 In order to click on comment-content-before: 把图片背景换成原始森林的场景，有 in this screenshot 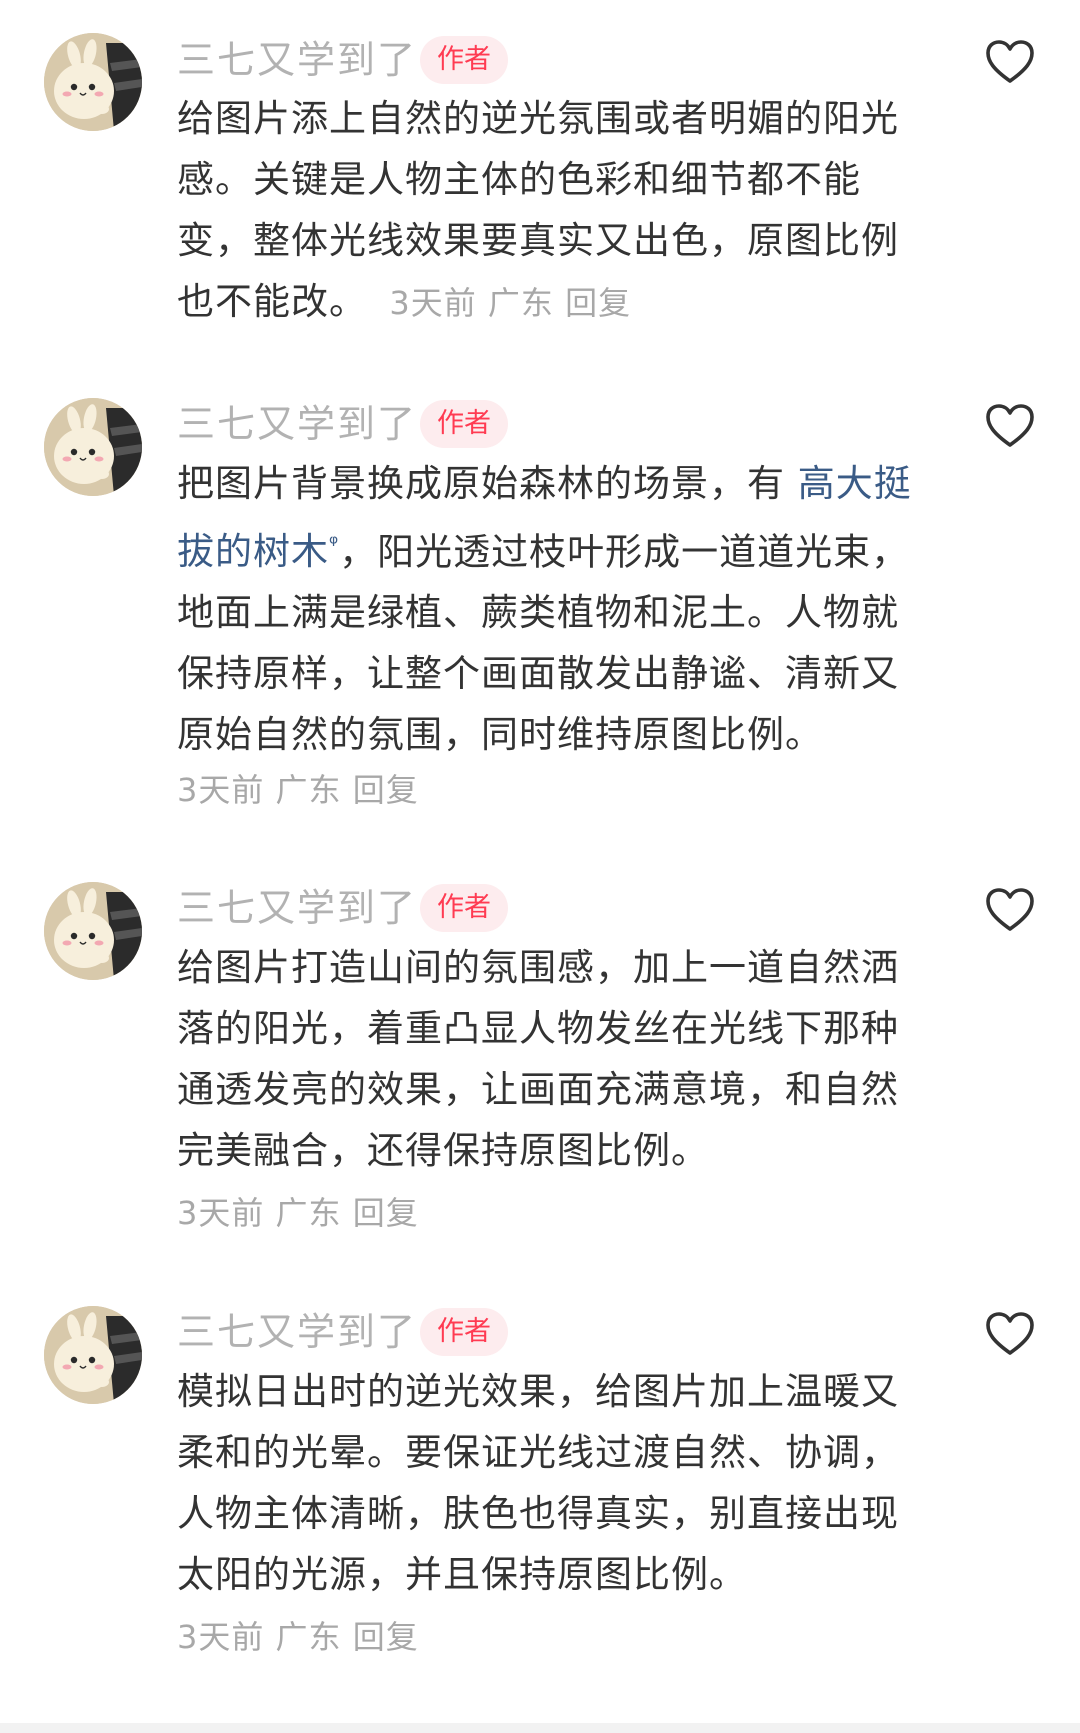, I will do `click(487, 483)`.